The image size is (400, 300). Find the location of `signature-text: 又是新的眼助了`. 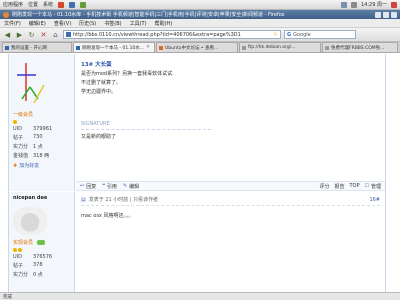

signature-text: 又是新的眼助了 is located at coordinates (99, 137).